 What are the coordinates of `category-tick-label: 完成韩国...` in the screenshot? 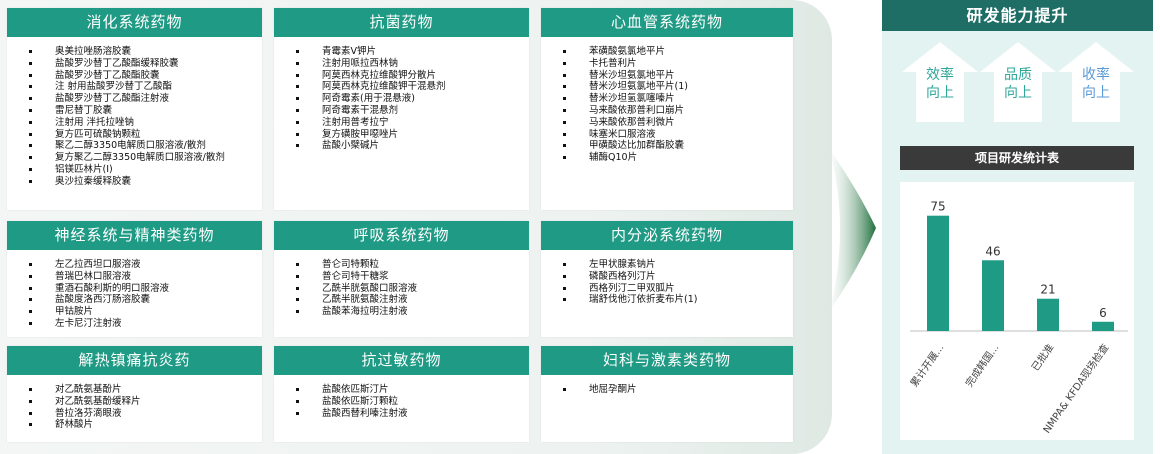 It's located at (981, 365).